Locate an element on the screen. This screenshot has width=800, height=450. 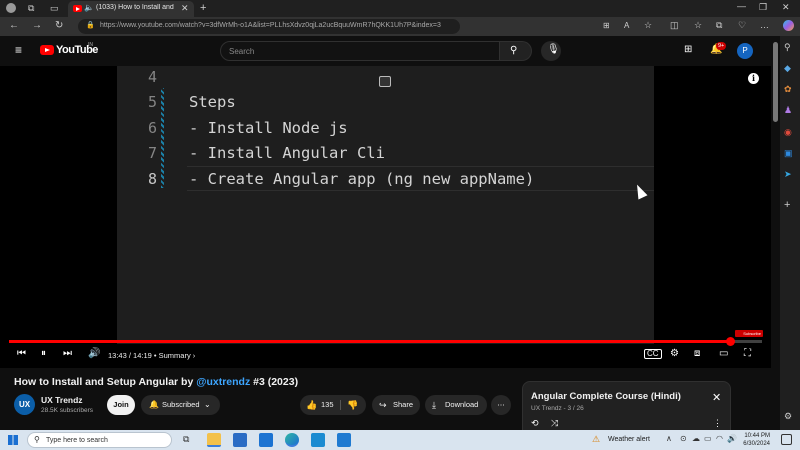
favorite-star-icon: ☆ is located at coordinates (648, 25).